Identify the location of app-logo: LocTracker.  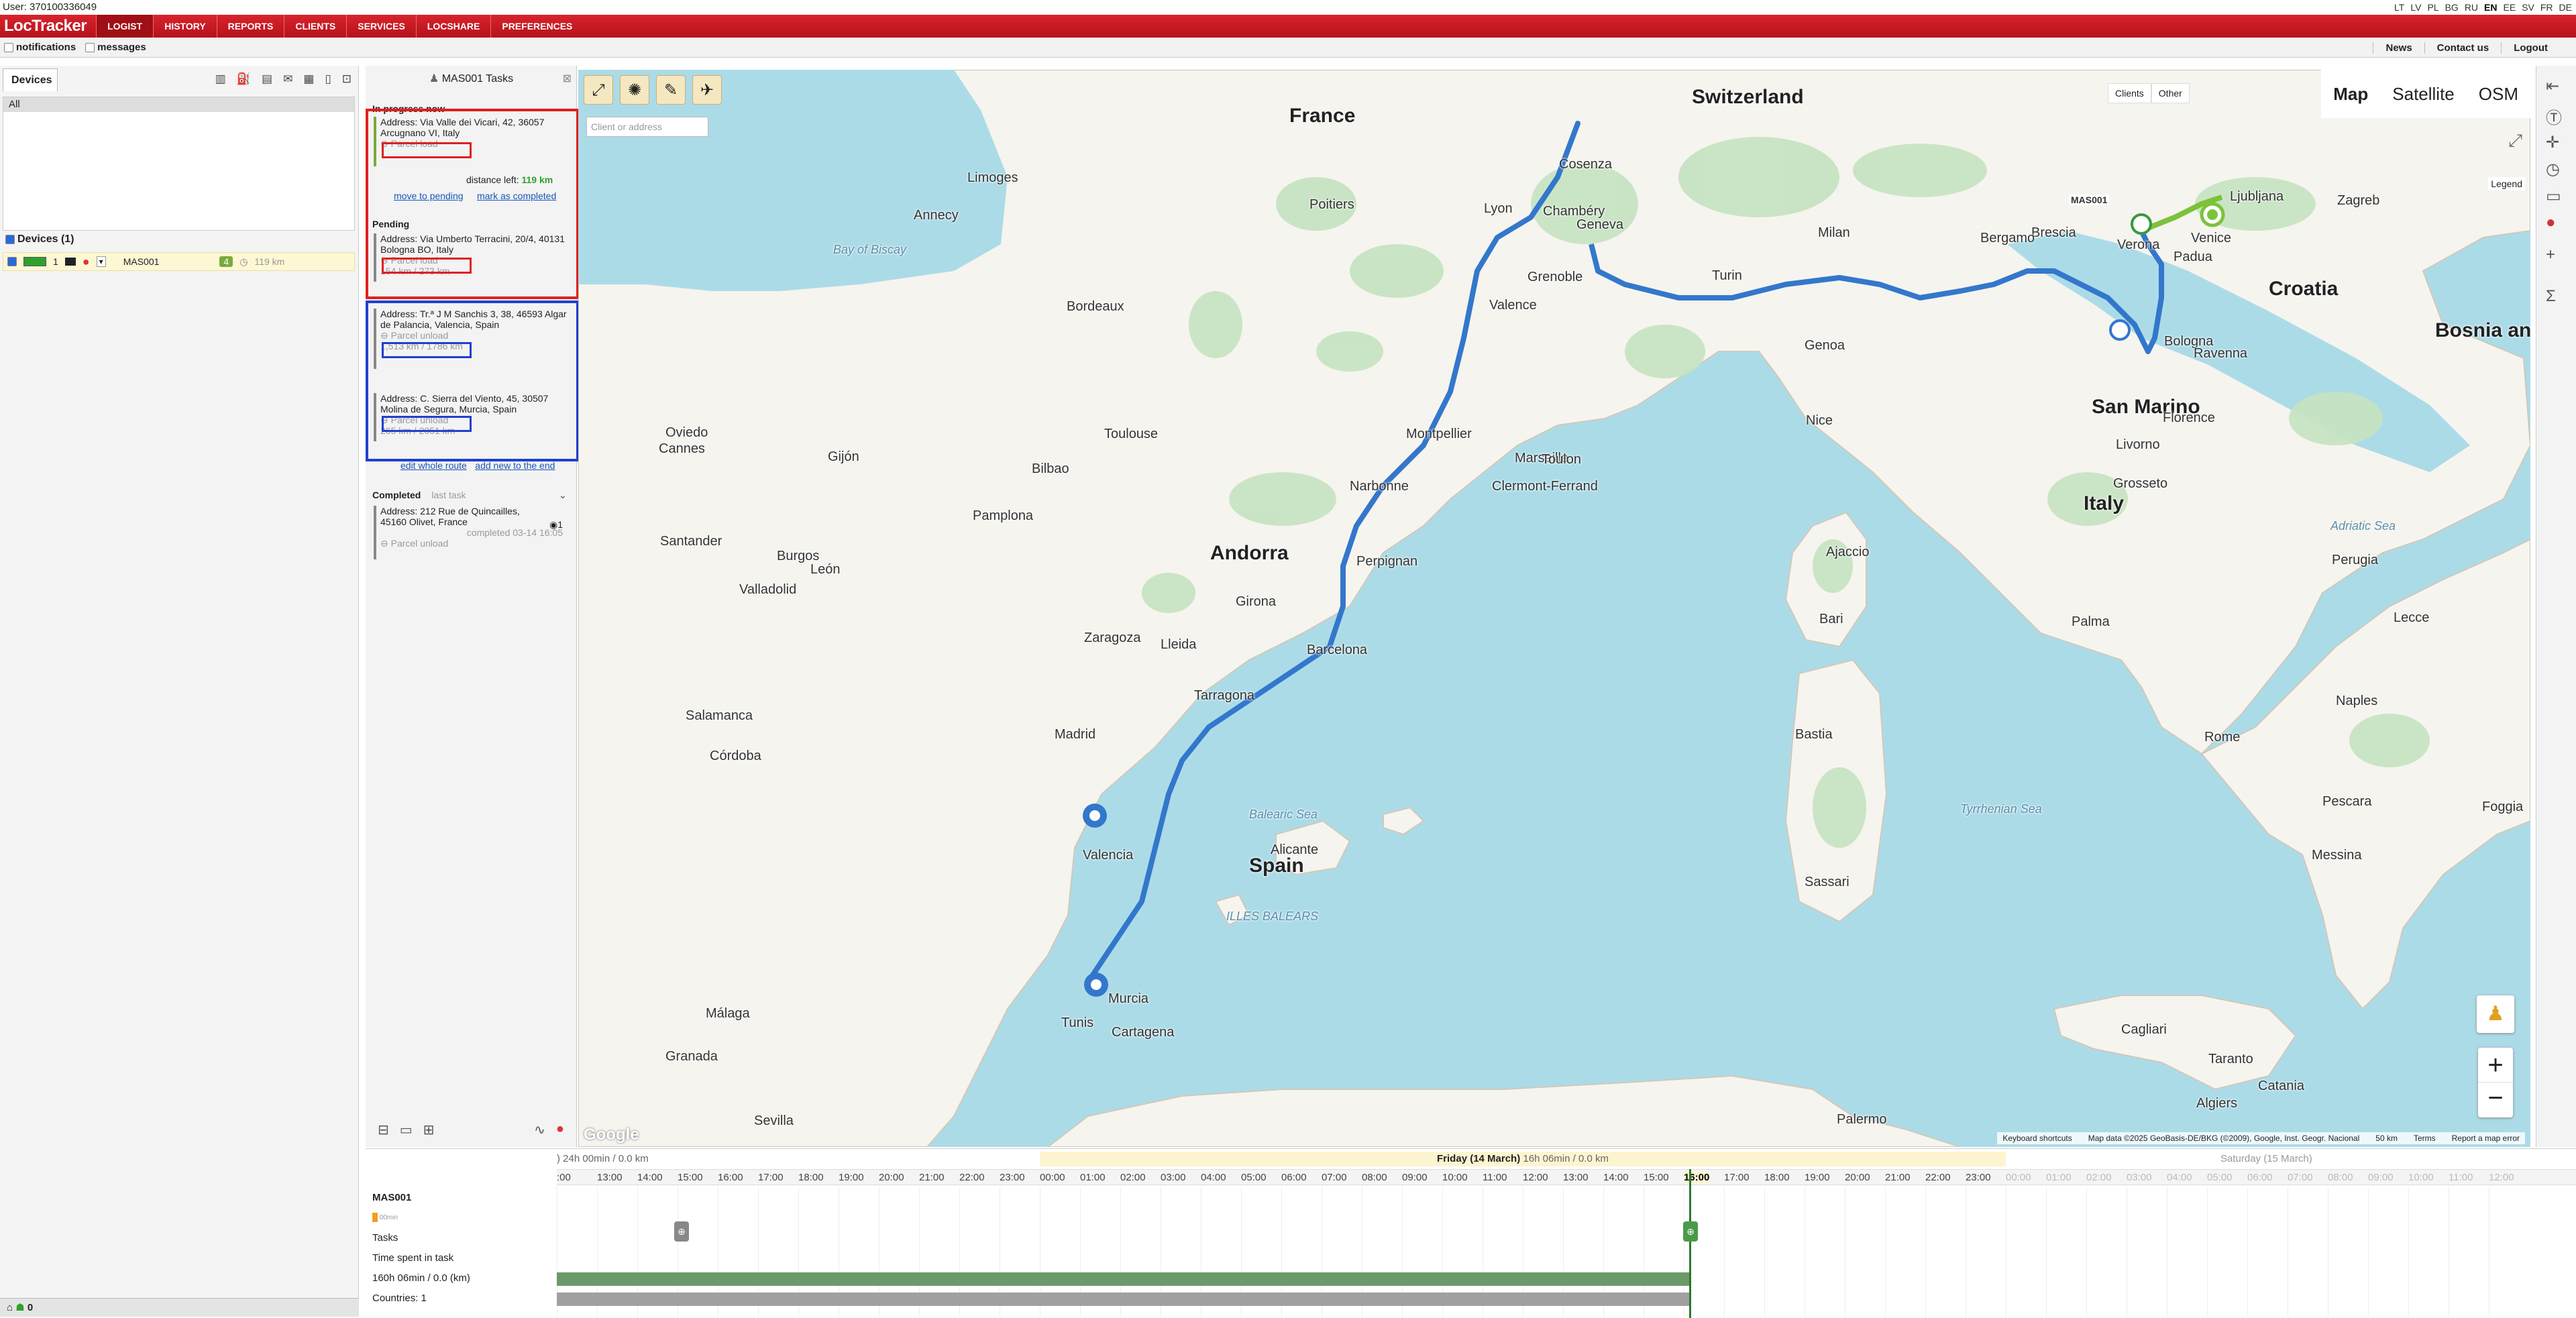
(48, 26).